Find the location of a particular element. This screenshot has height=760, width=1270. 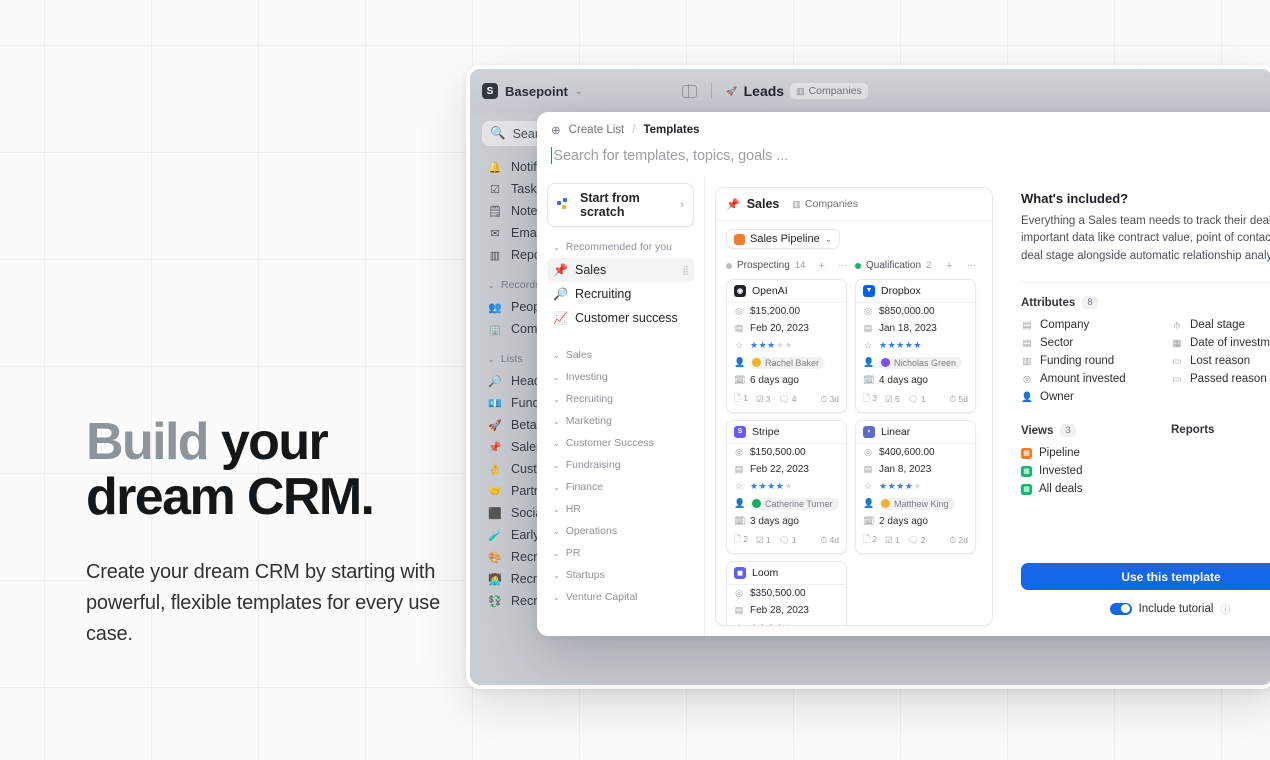

preview-chip-label: Companies is located at coordinates (831, 204).